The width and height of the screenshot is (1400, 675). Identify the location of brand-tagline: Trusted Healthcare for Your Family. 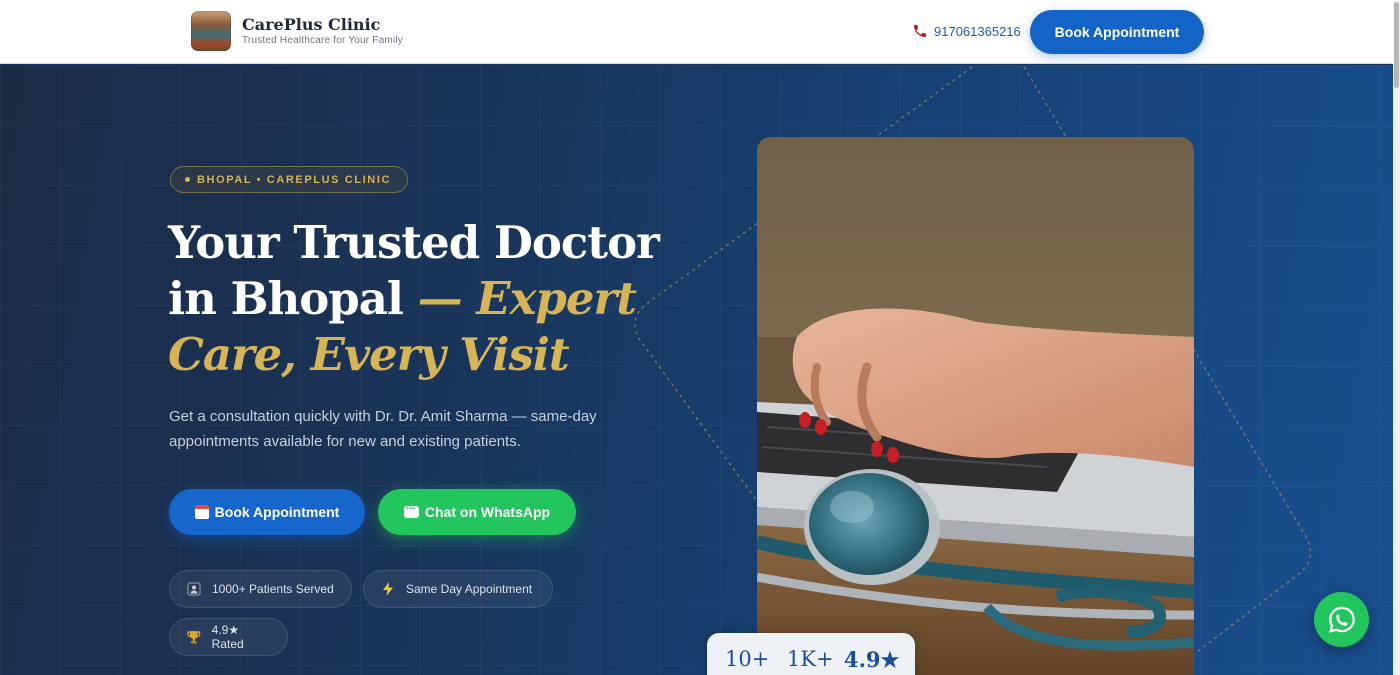
(322, 40).